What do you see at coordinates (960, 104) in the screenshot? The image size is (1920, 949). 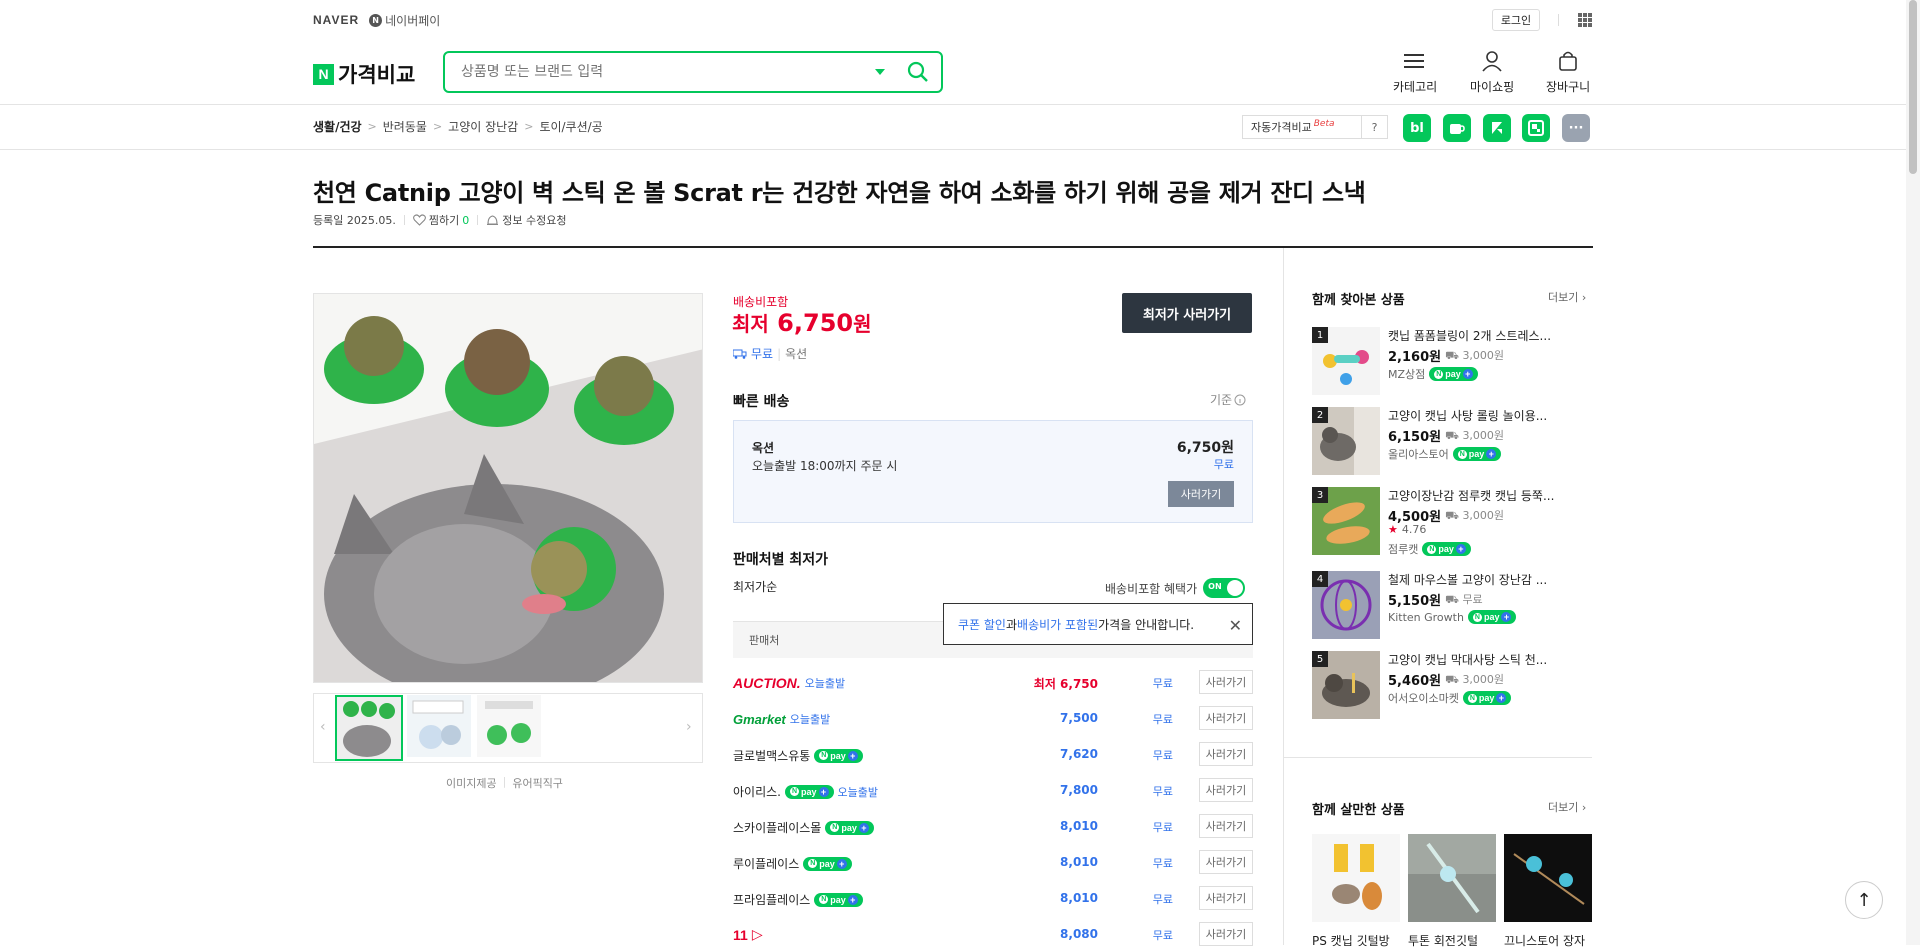 I see `header-divider` at bounding box center [960, 104].